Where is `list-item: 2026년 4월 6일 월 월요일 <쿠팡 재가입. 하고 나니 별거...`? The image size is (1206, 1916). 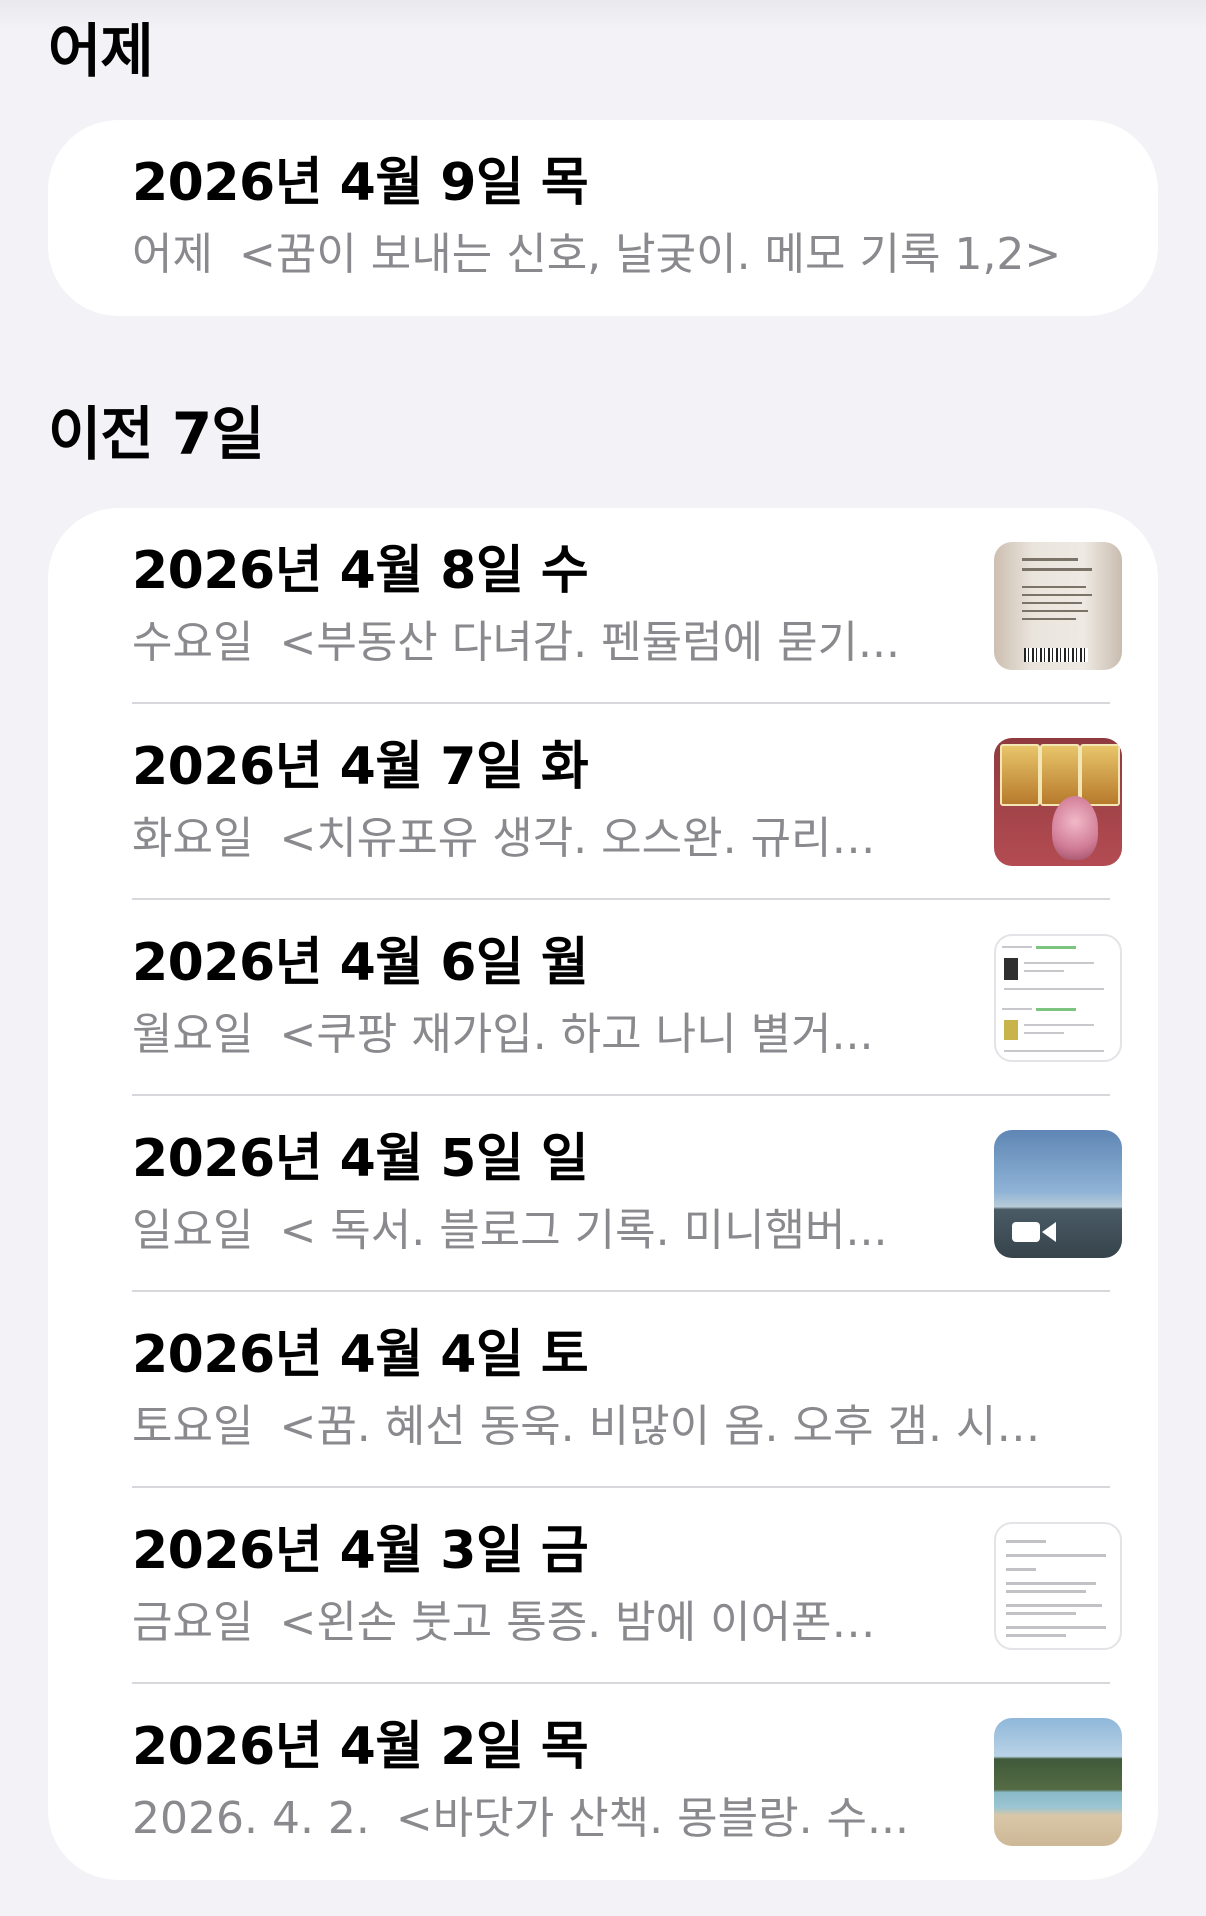
list-item: 2026년 4월 6일 월 월요일 <쿠팡 재가입. 하고 나니 별거... is located at coordinates (603, 998).